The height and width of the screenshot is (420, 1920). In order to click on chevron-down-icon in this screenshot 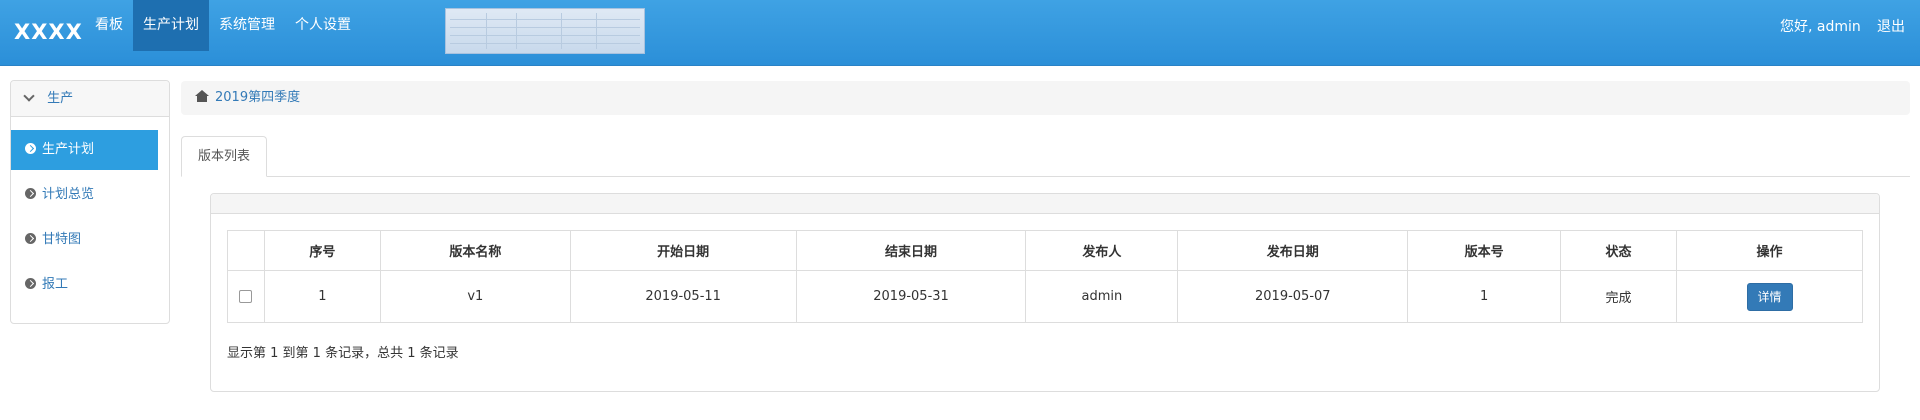, I will do `click(29, 96)`.